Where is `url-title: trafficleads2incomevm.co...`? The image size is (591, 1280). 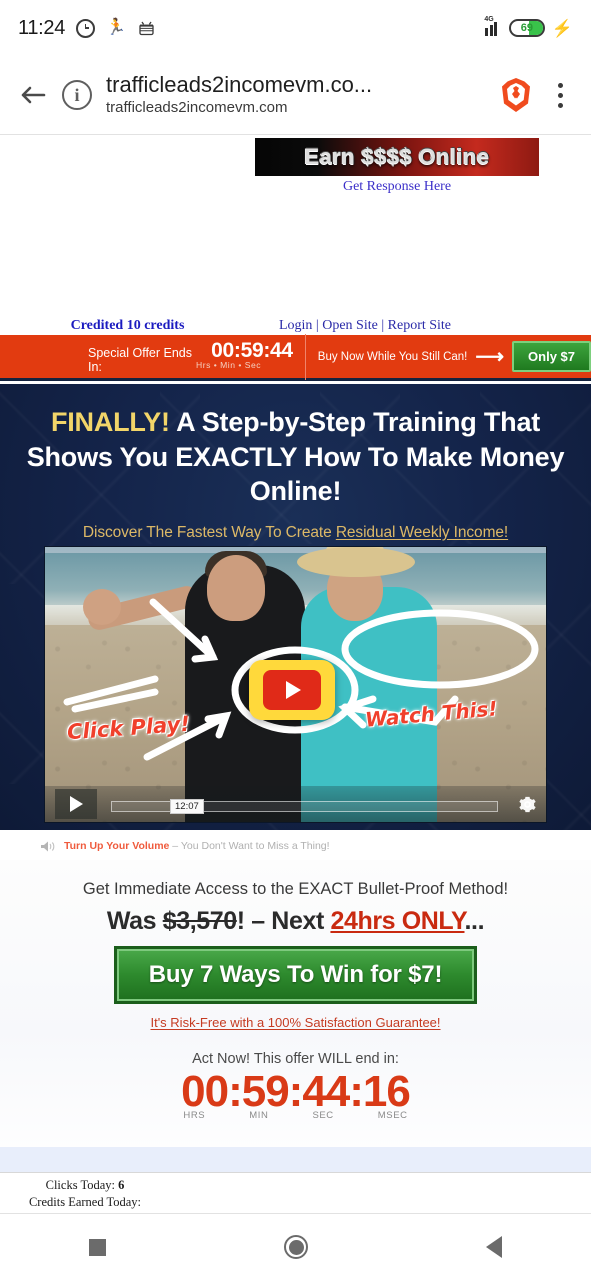
url-title: trafficleads2incomevm.co... is located at coordinates (239, 85).